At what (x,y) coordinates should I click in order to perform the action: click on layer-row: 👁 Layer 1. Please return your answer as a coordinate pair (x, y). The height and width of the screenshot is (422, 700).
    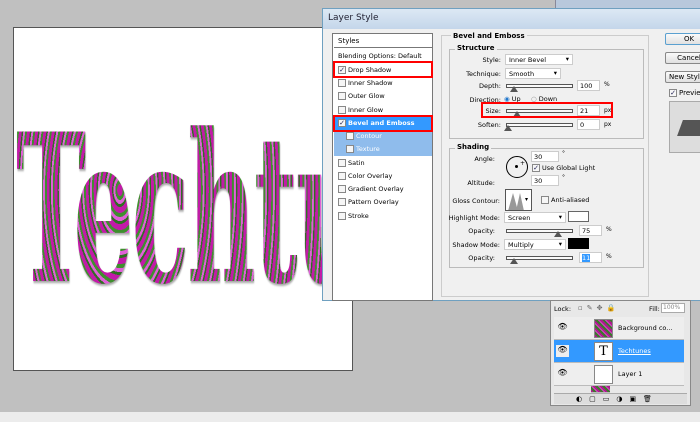
    Looking at the image, I should click on (619, 374).